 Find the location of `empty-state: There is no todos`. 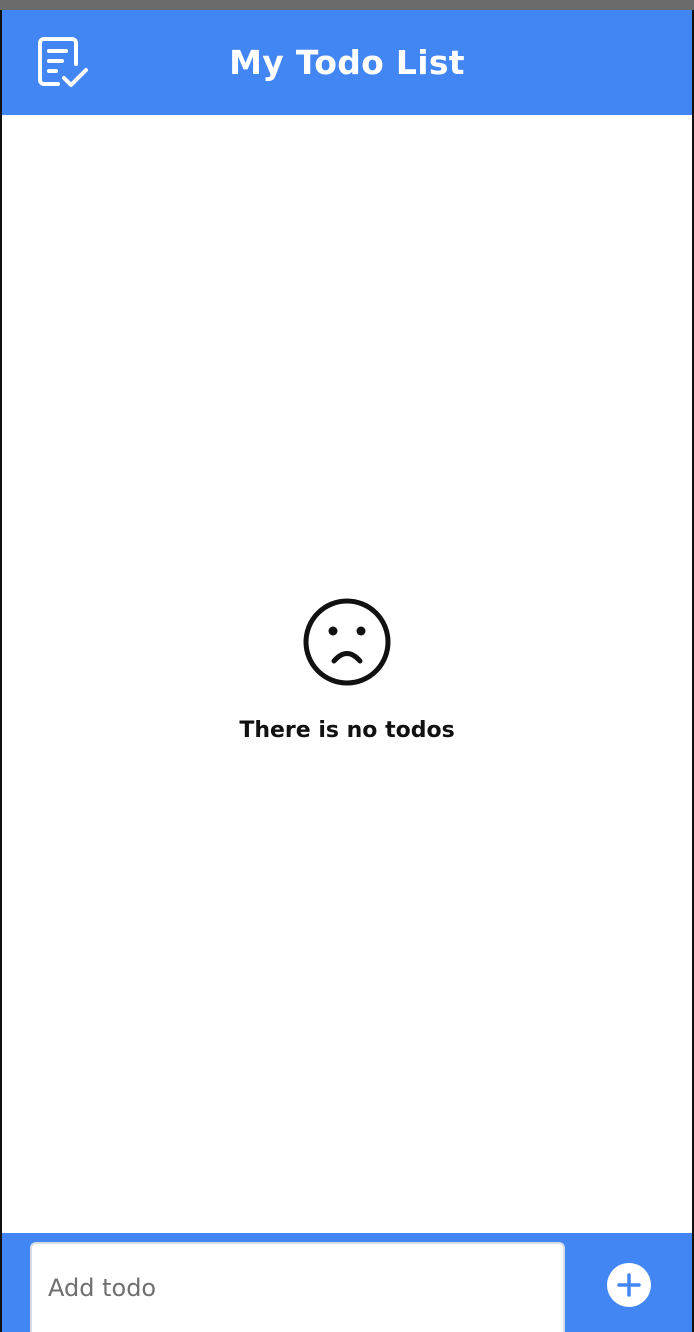

empty-state: There is no todos is located at coordinates (347, 669).